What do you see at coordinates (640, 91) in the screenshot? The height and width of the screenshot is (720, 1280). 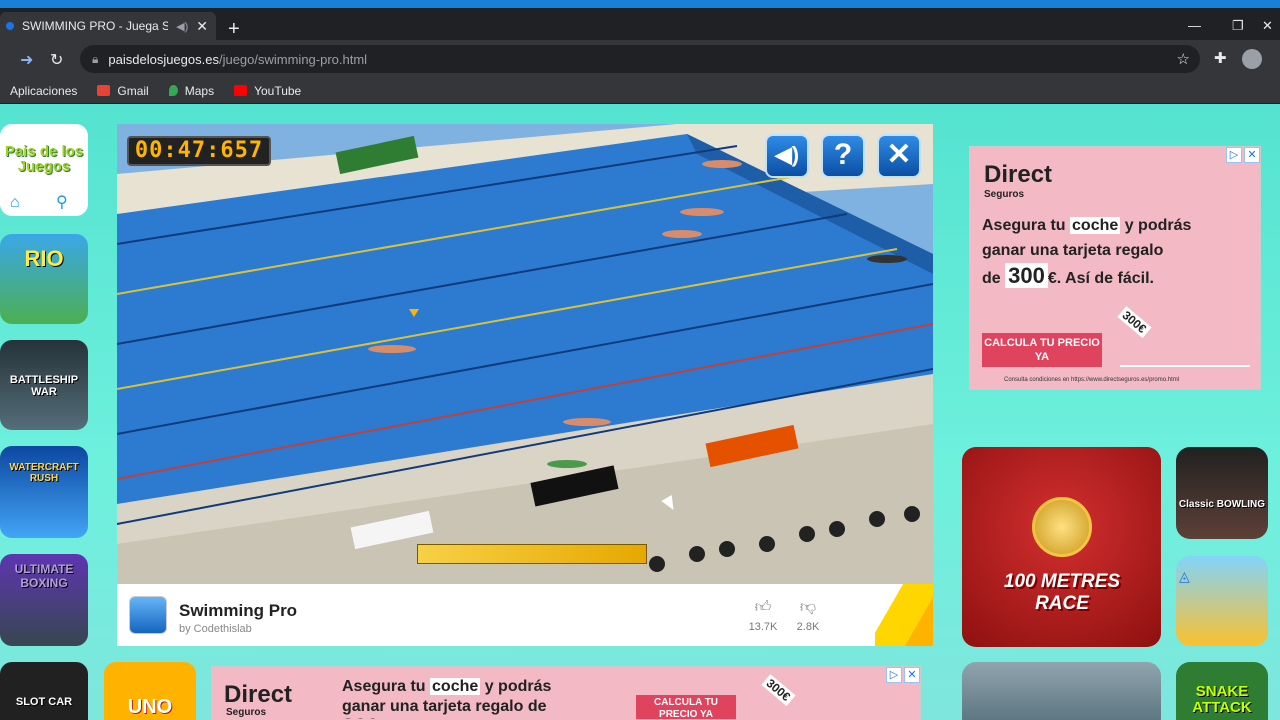 I see `bookmarks-bar: Aplicaciones Gmail Maps YouTube` at bounding box center [640, 91].